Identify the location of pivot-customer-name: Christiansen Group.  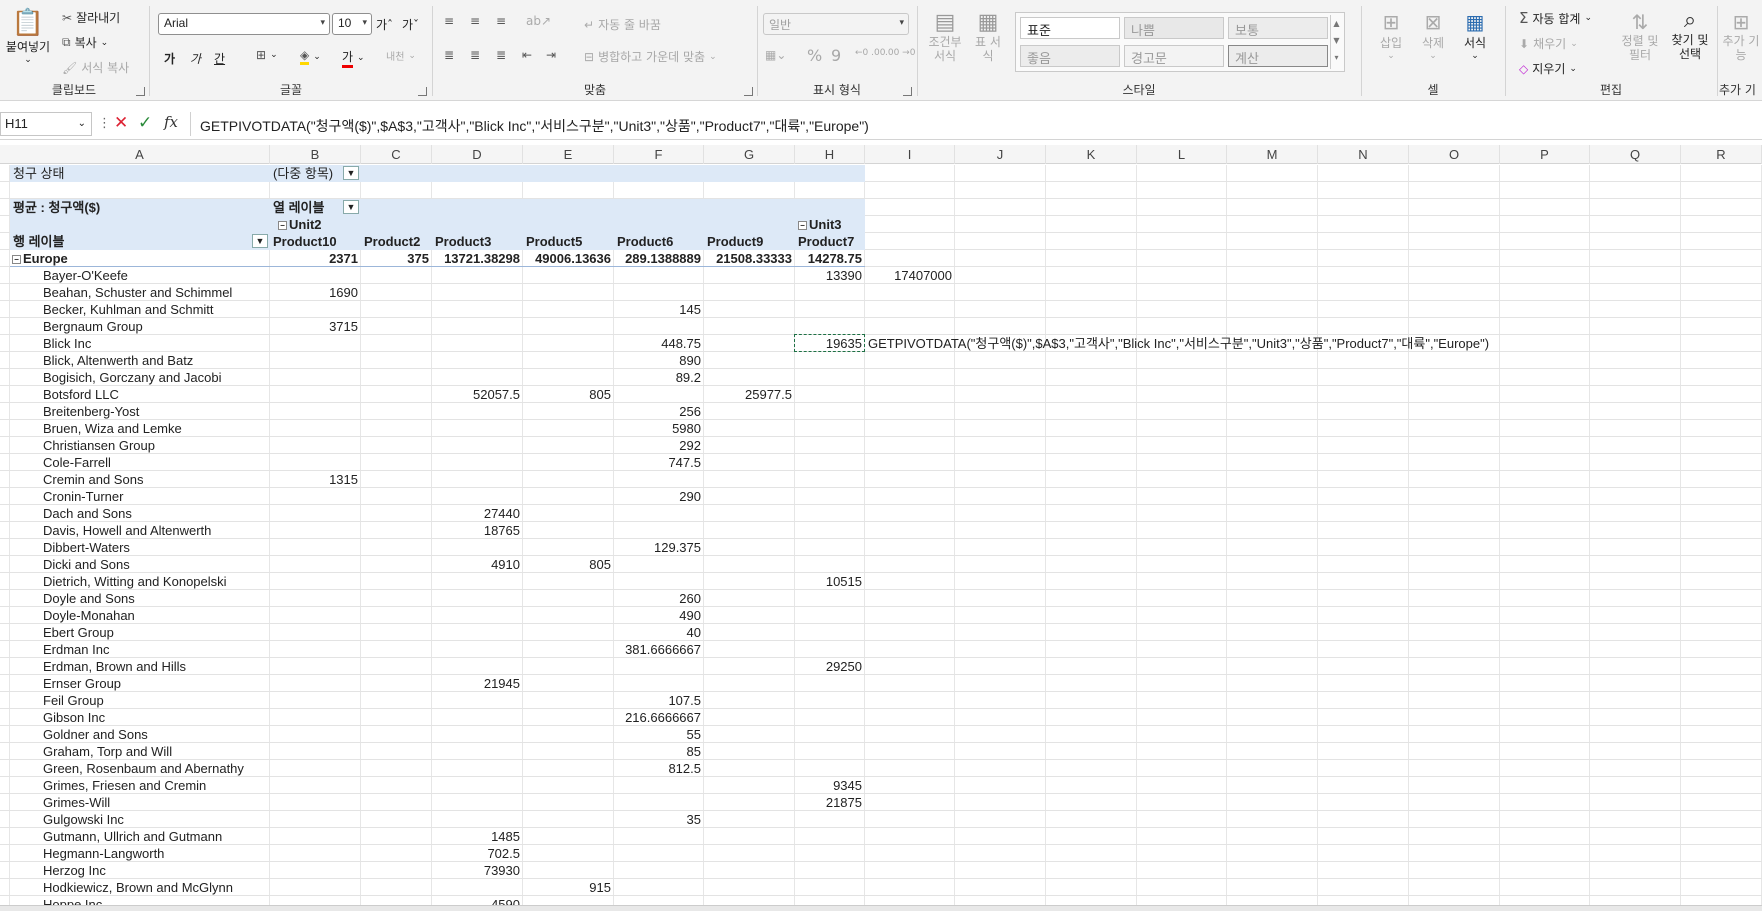
(155, 445).